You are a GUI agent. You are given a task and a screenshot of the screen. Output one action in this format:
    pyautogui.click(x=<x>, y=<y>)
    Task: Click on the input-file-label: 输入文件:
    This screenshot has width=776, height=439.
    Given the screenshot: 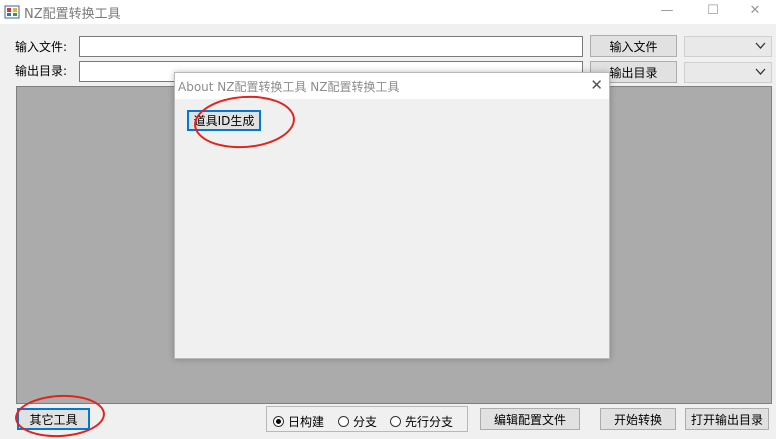 What is the action you would take?
    pyautogui.click(x=41, y=47)
    